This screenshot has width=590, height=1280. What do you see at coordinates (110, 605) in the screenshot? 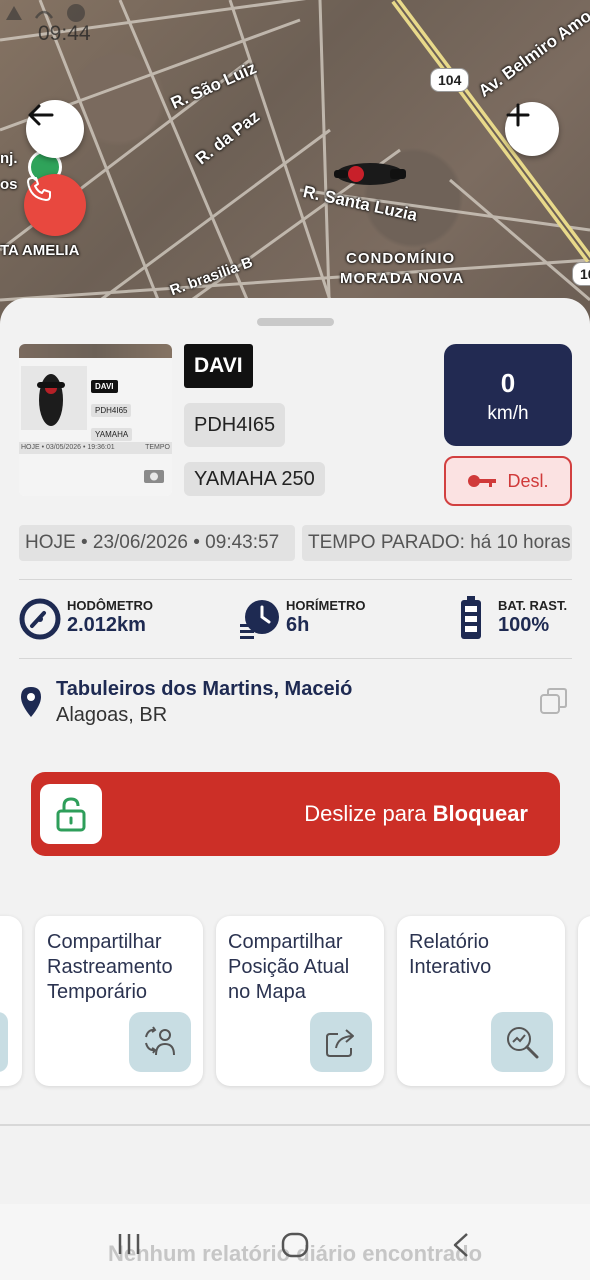
I see `odometer-label: HODÔMETRO` at bounding box center [110, 605].